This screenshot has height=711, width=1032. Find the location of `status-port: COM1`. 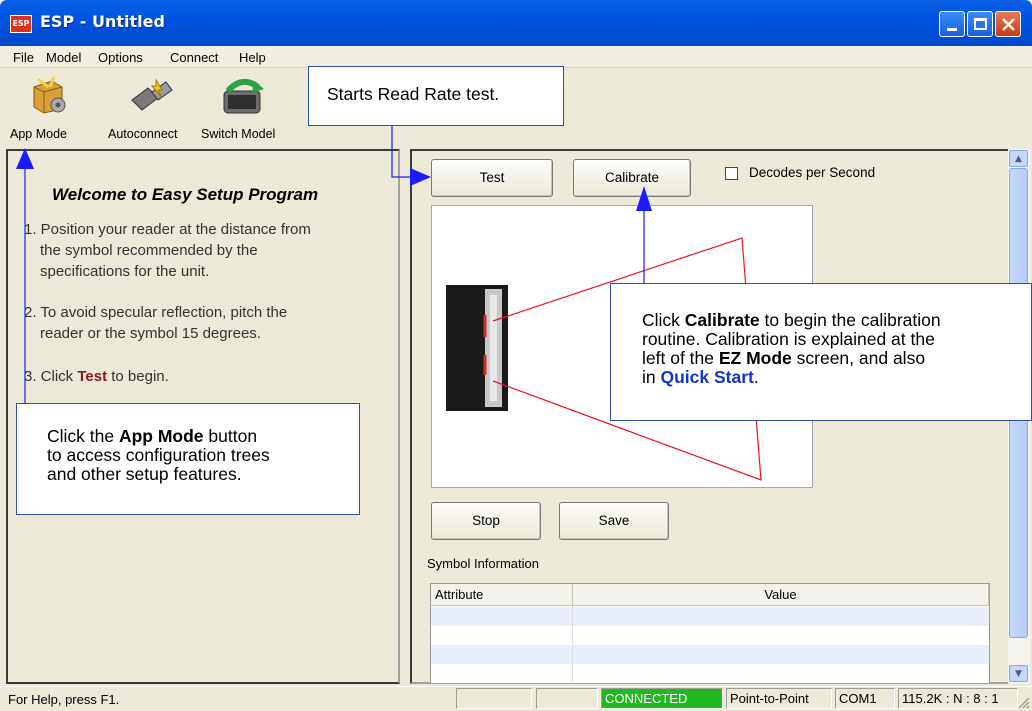

status-port: COM1 is located at coordinates (865, 698).